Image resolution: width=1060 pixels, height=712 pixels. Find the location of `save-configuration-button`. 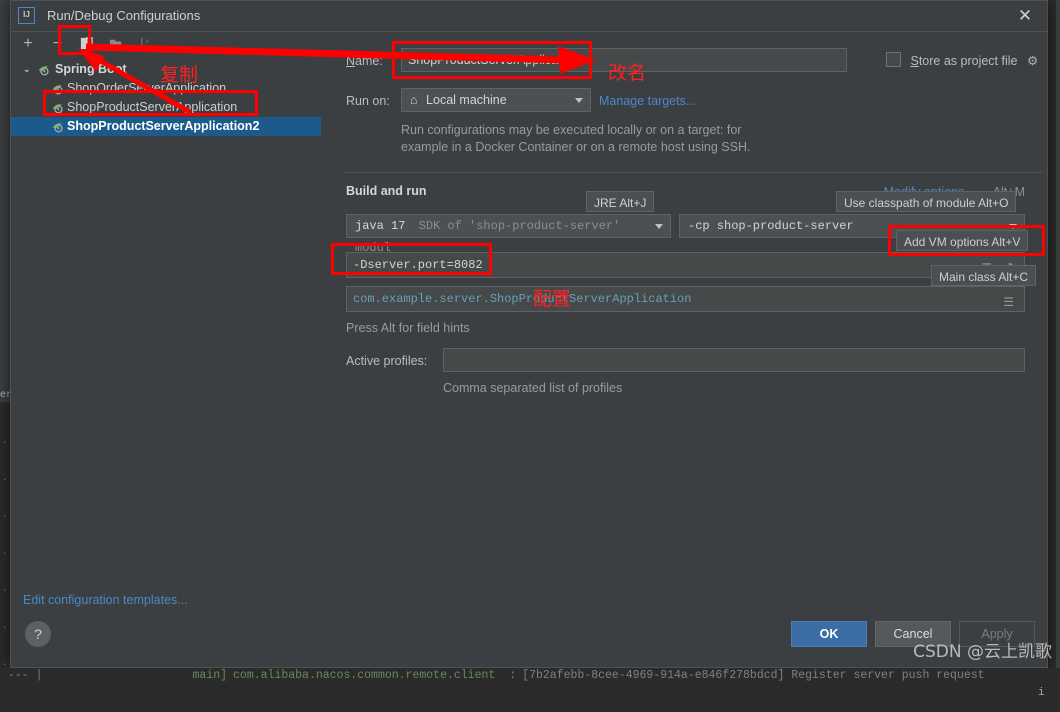

save-configuration-button is located at coordinates (116, 44).